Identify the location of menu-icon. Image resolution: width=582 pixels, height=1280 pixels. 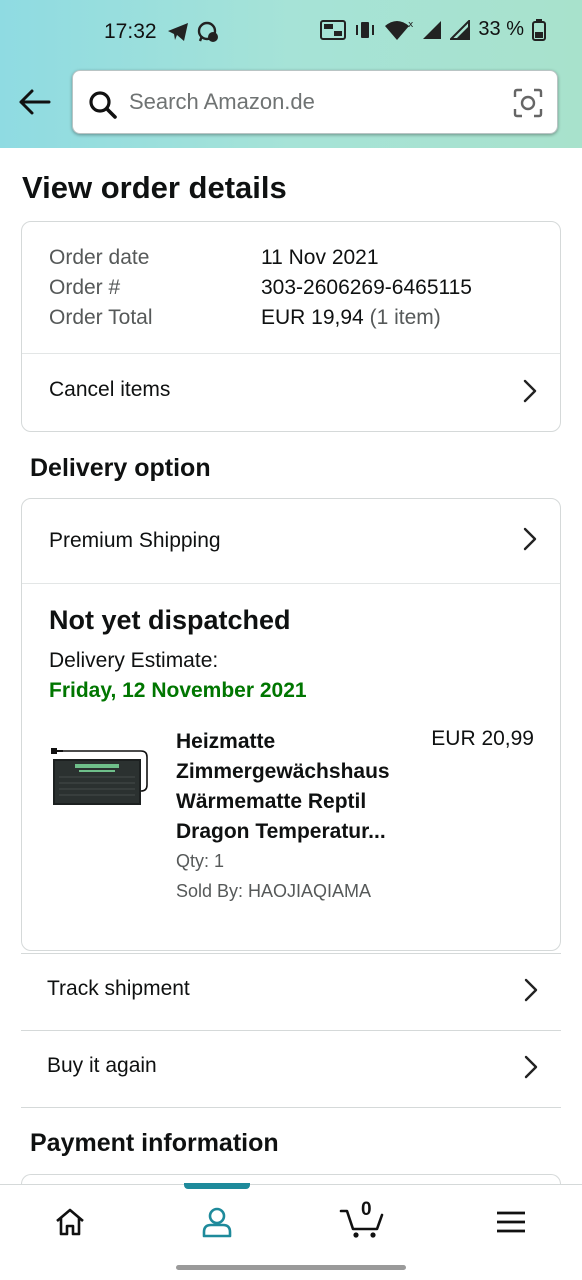
(511, 1222).